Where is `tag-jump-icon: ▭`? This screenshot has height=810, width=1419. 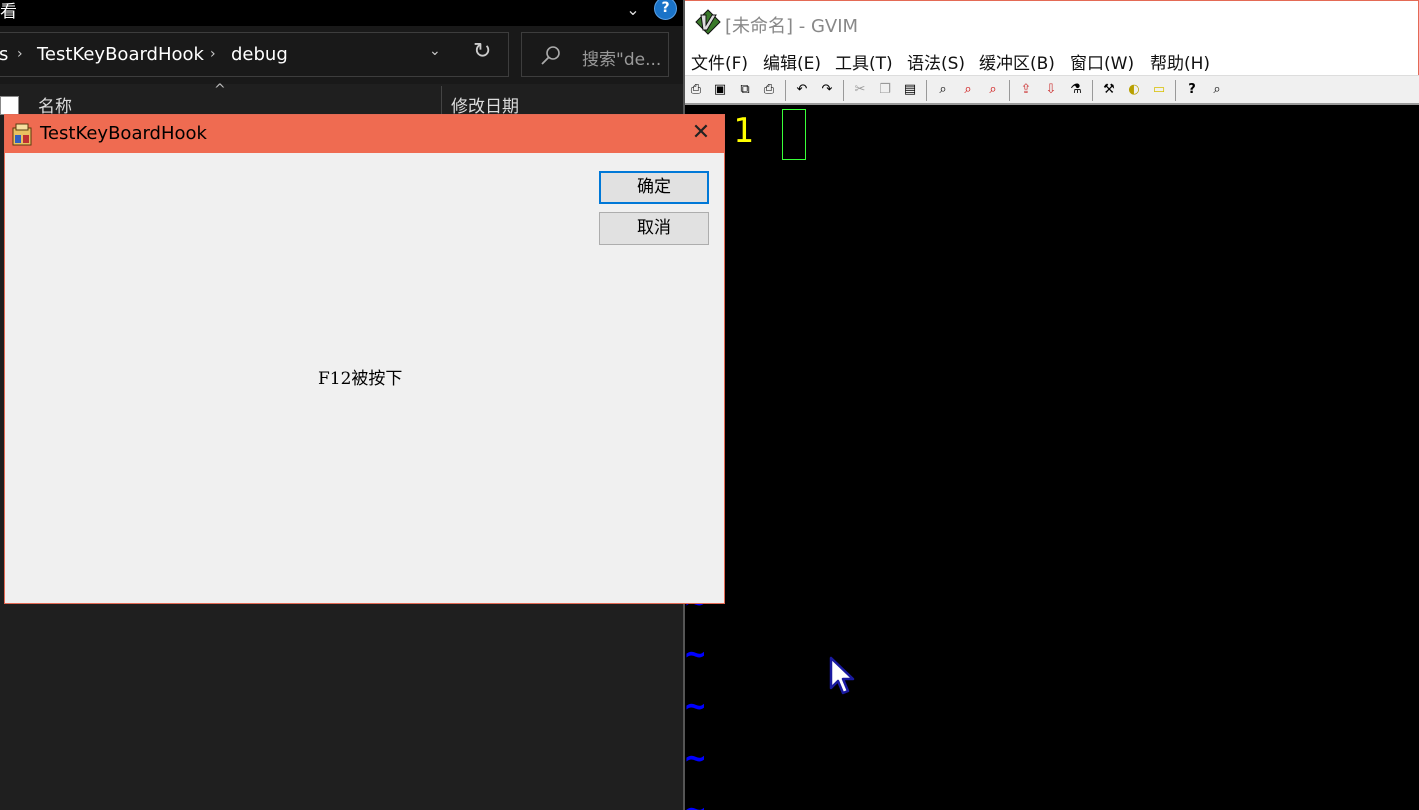
tag-jump-icon: ▭ is located at coordinates (1159, 90).